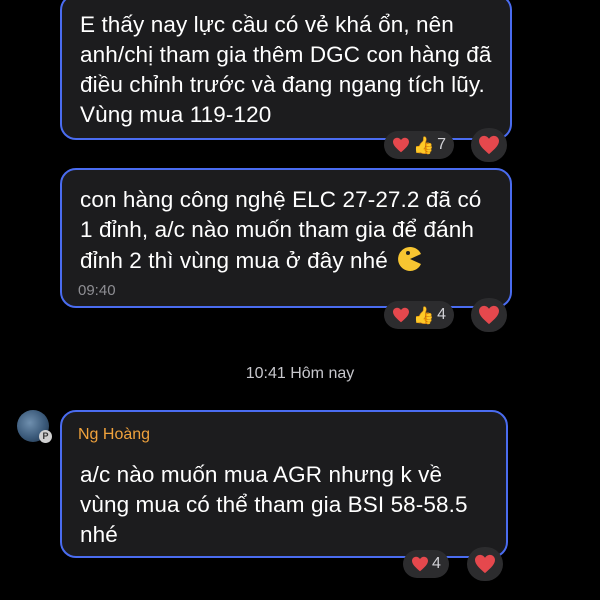  What do you see at coordinates (114, 435) in the screenshot?
I see `sender-name: Ng Hoàng` at bounding box center [114, 435].